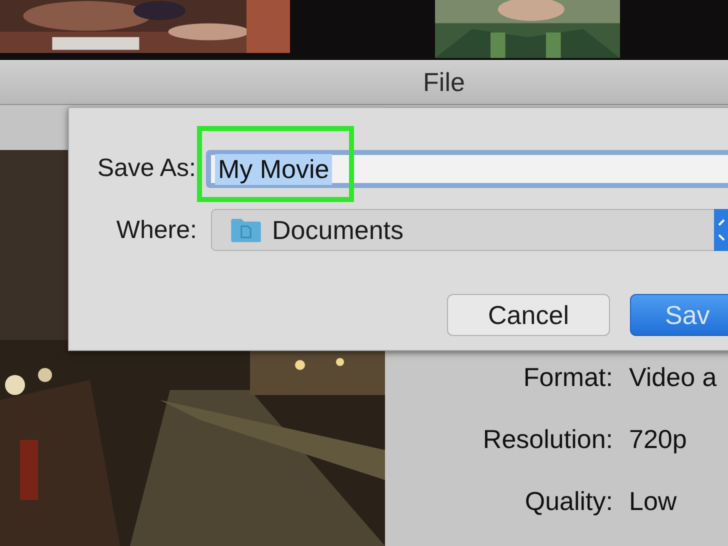 Image resolution: width=728 pixels, height=546 pixels. I want to click on folder-icon, so click(246, 230).